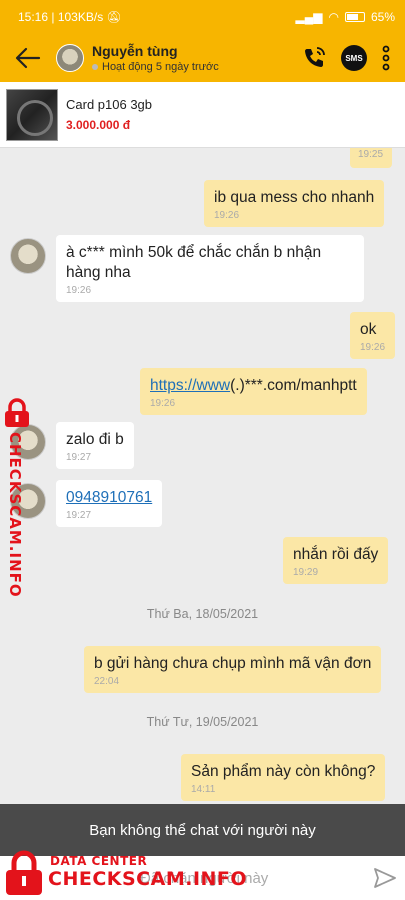 This screenshot has height=900, width=405. I want to click on message-bubble-mine: 19:25, so click(371, 158).